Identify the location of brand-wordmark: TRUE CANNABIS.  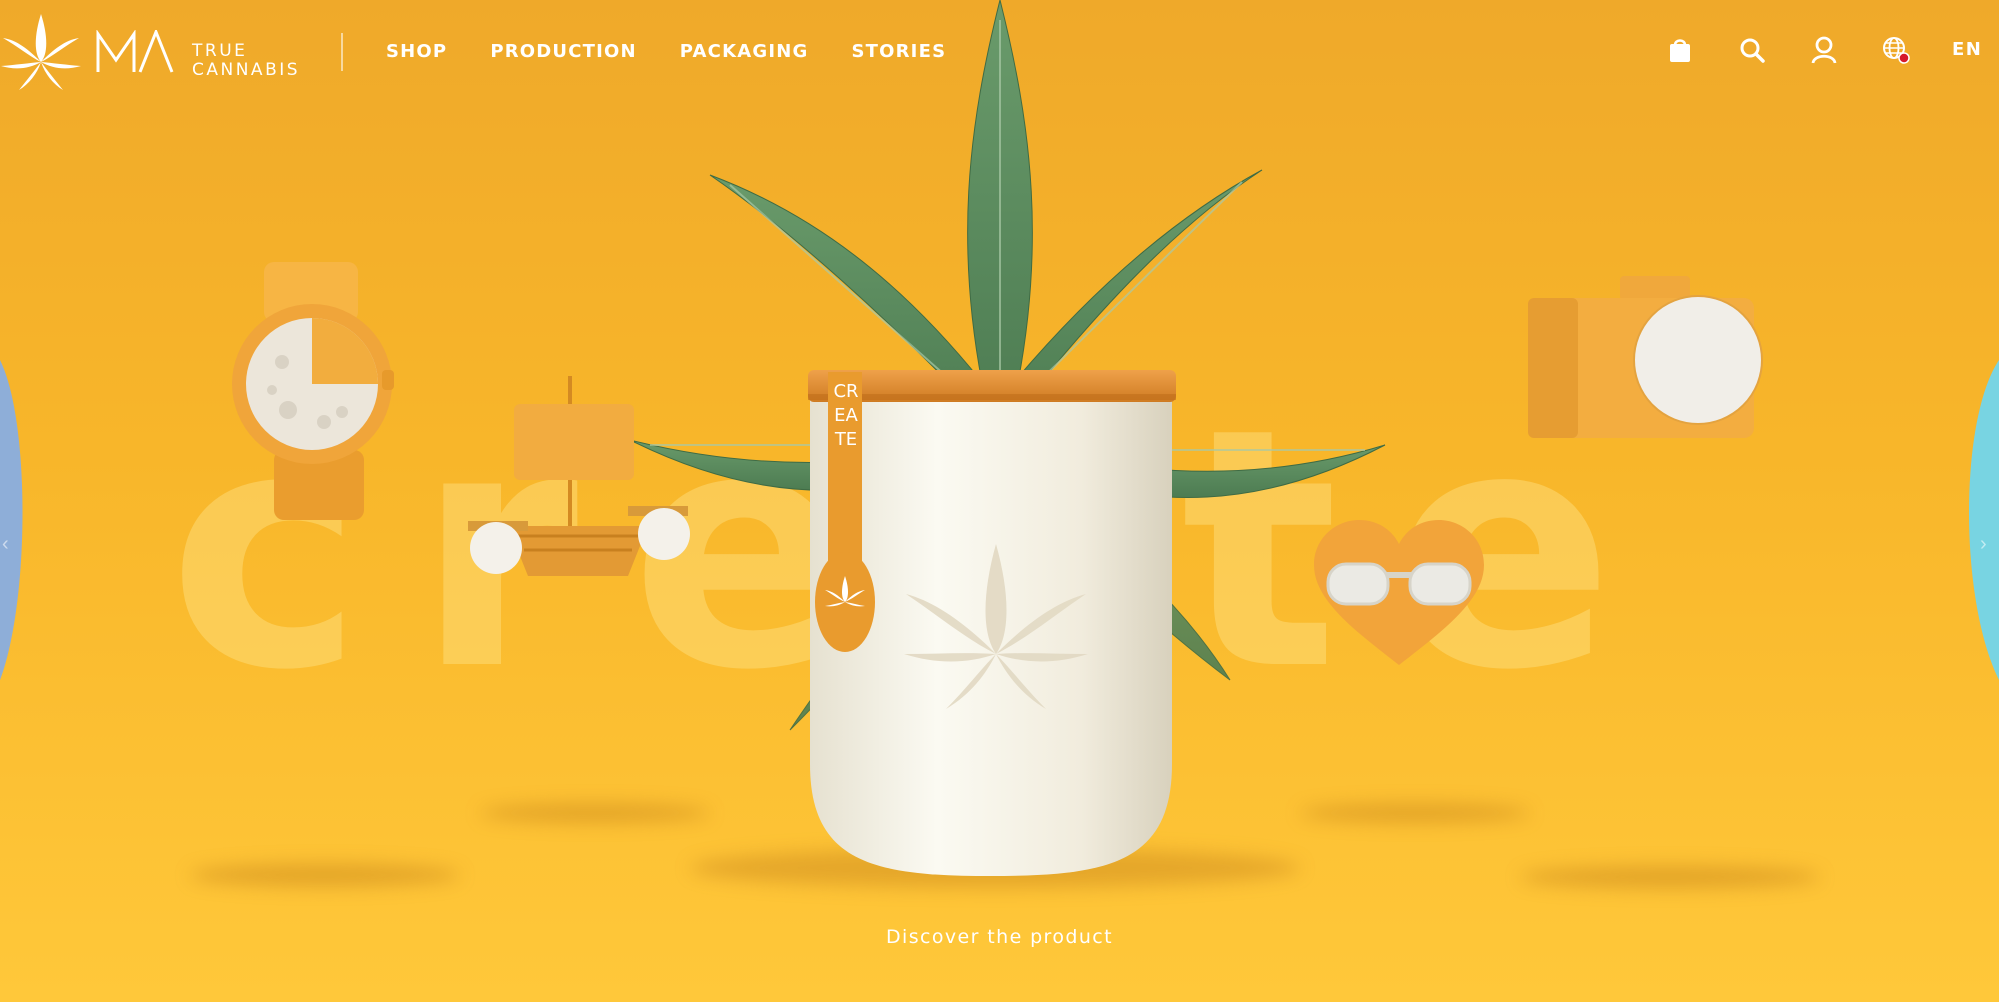
(246, 61).